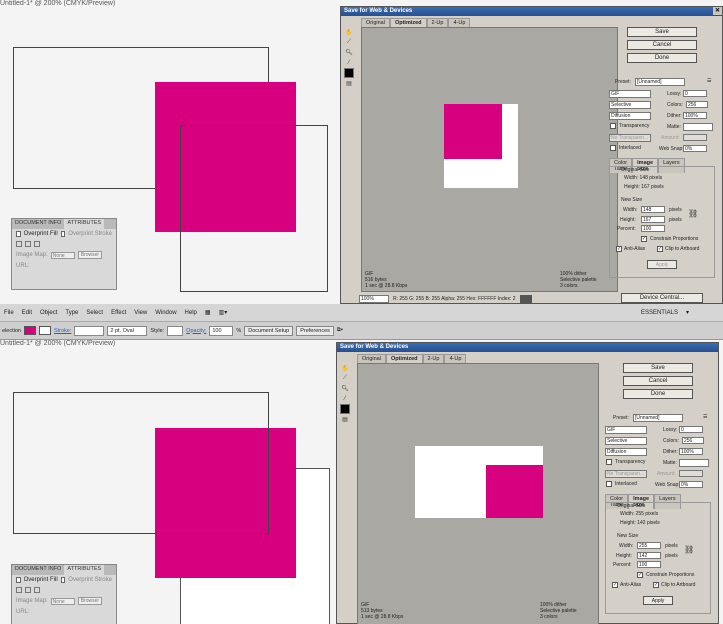 The width and height of the screenshot is (723, 624). What do you see at coordinates (340, 330) in the screenshot?
I see `arrange-icon: ⧉▾` at bounding box center [340, 330].